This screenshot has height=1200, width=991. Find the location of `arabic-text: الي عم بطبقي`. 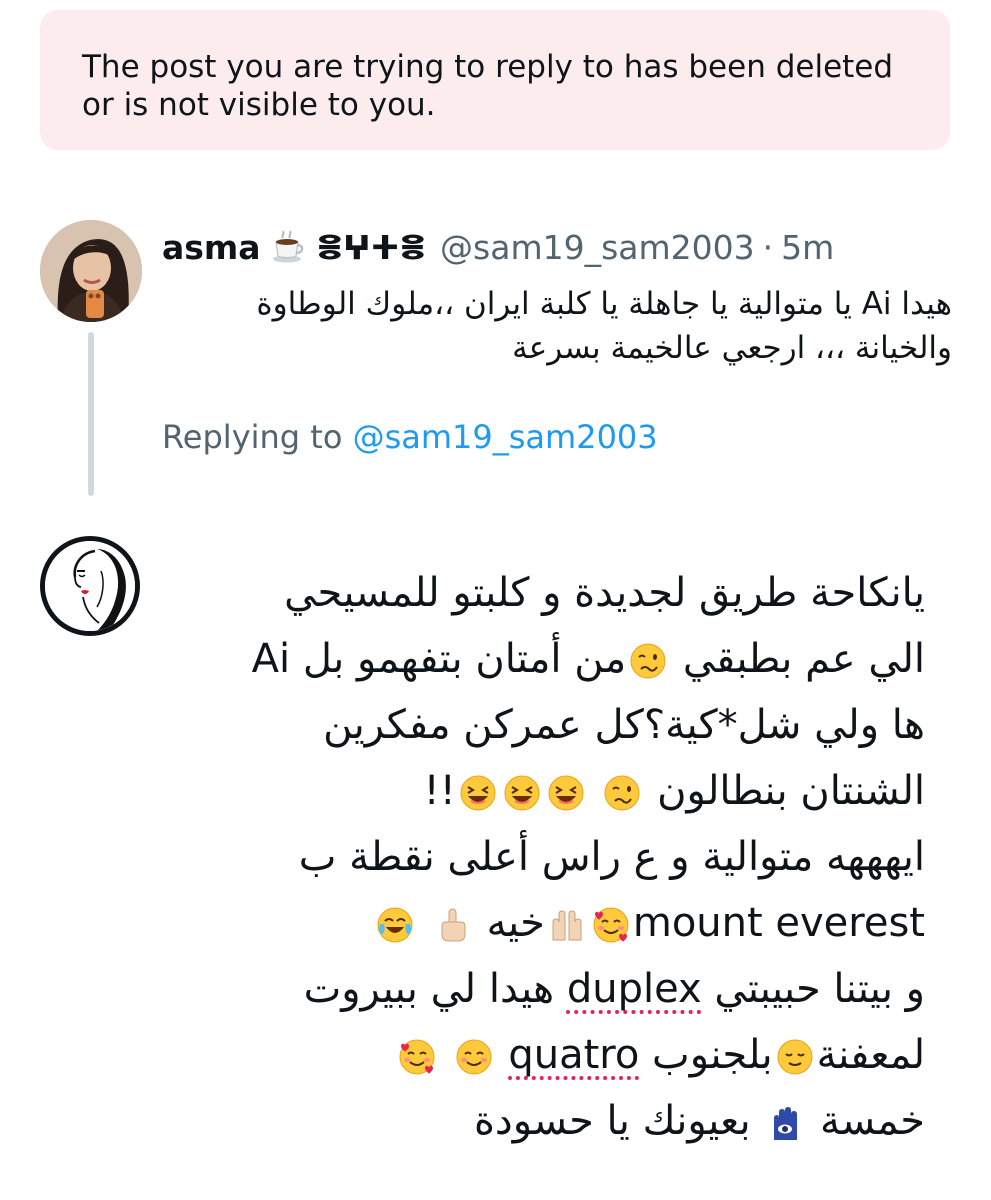

arabic-text: الي عم بطبقي is located at coordinates (797, 659).